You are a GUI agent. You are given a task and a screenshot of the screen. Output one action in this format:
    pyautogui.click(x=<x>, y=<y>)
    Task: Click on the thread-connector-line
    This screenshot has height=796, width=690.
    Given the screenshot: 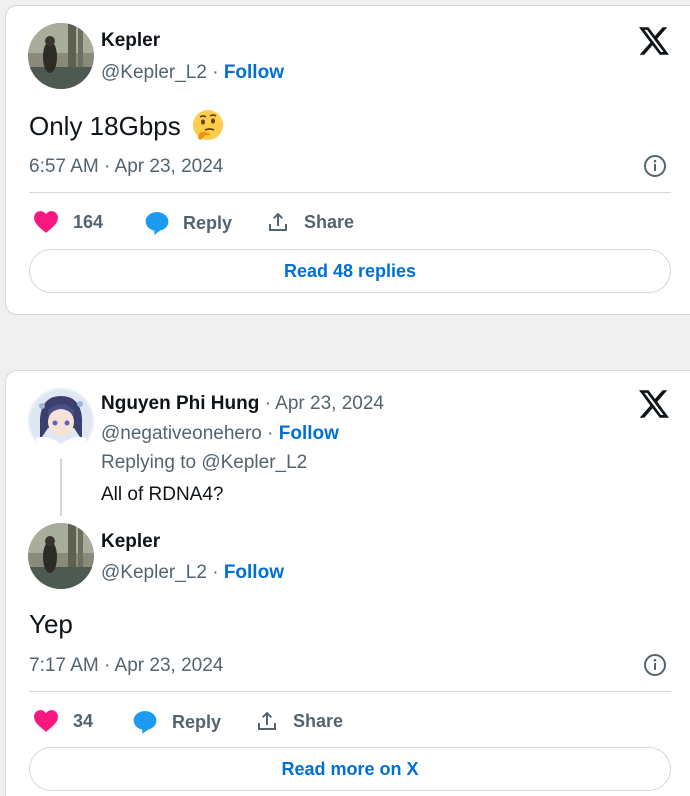 What is the action you would take?
    pyautogui.click(x=61, y=487)
    